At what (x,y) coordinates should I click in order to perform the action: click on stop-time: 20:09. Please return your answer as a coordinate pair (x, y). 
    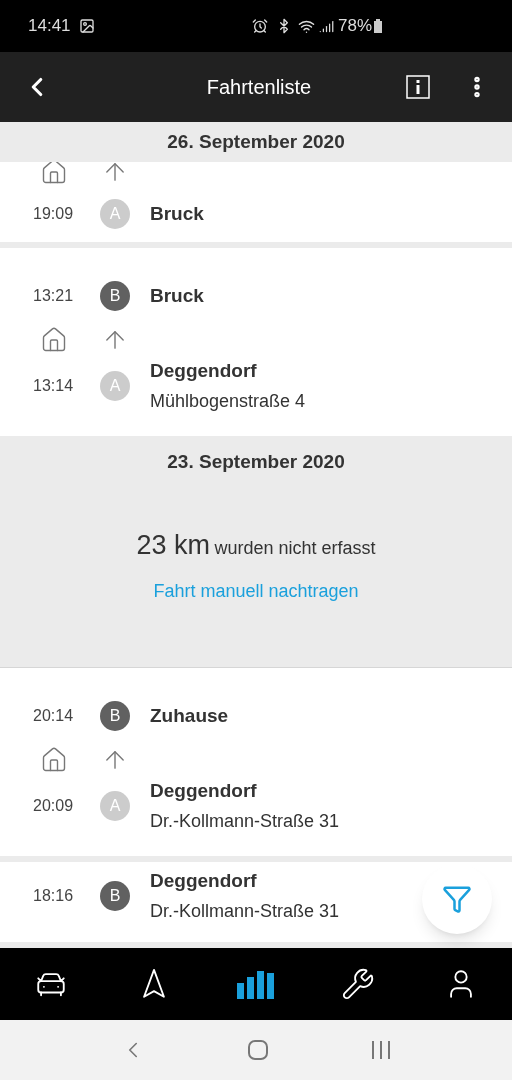
    Looking at the image, I should click on (53, 806).